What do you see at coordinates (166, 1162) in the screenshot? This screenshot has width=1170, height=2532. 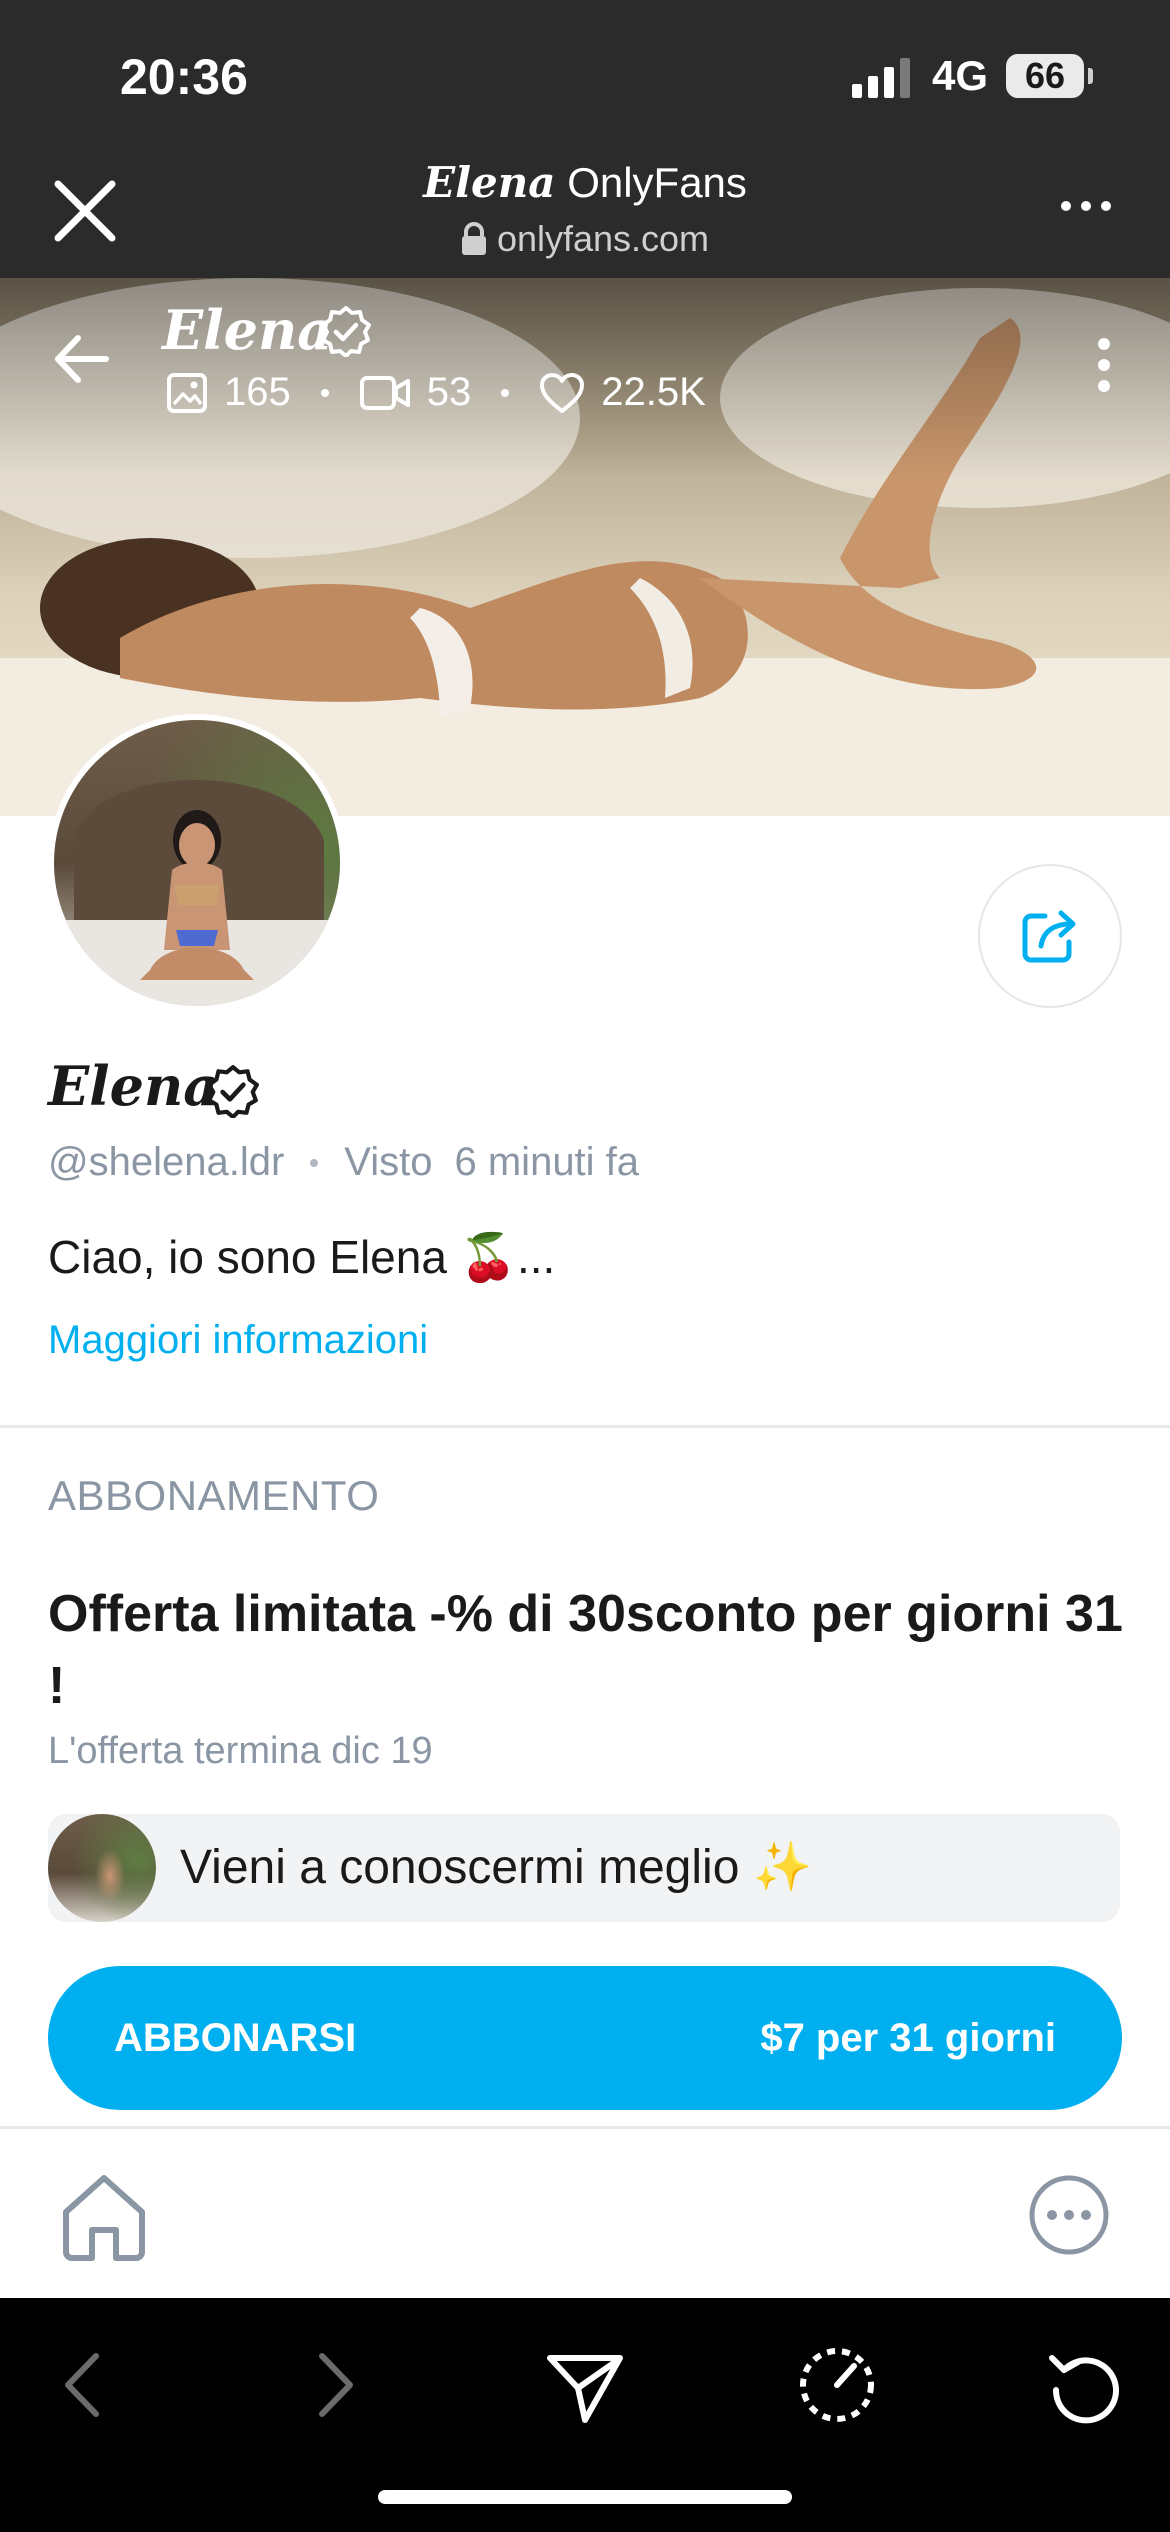 I see `profile-handle: @shelena.ldr` at bounding box center [166, 1162].